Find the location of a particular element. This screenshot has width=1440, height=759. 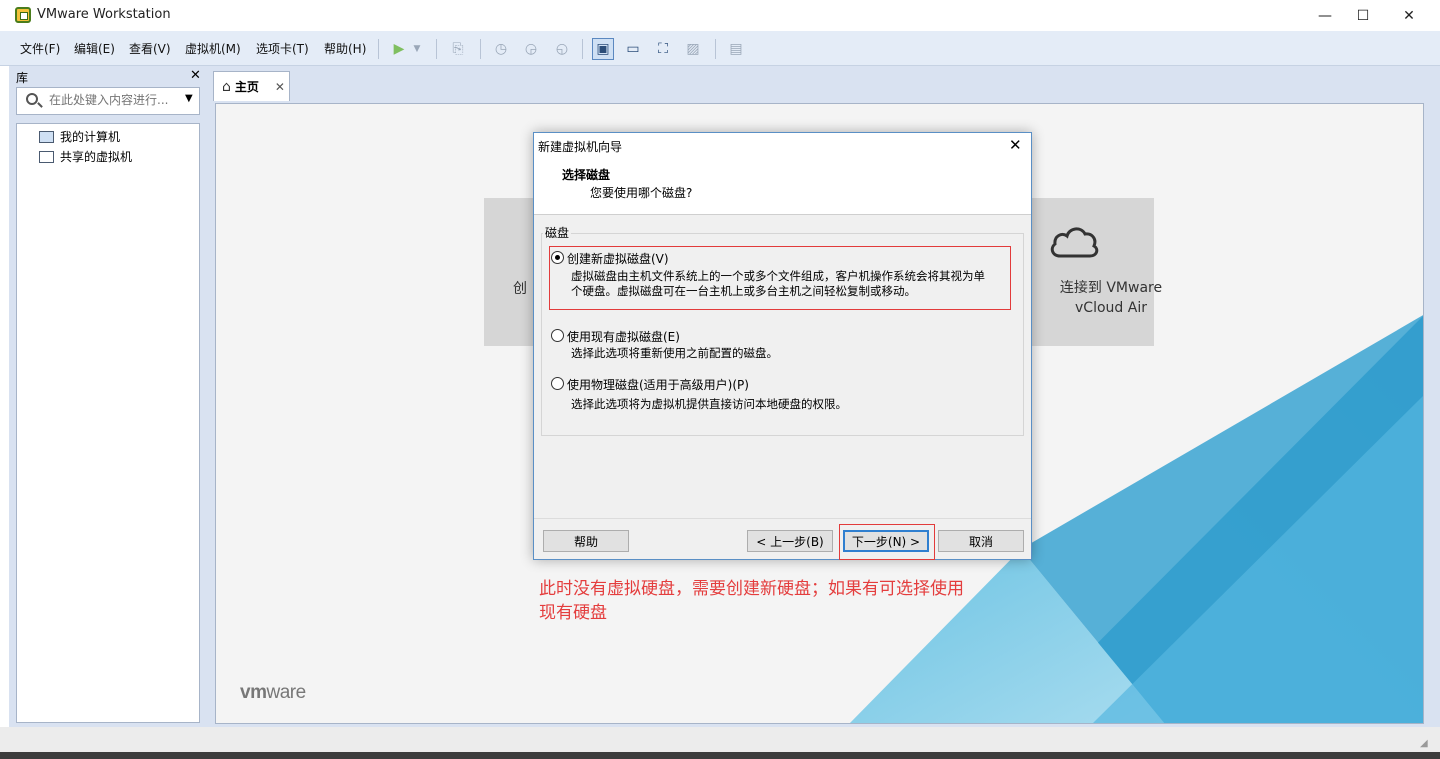

annotation-note: 此时没有虚拟硬盘，需要创建新硬盘；如果有可选择使用 现有硬盘 is located at coordinates (779, 601).